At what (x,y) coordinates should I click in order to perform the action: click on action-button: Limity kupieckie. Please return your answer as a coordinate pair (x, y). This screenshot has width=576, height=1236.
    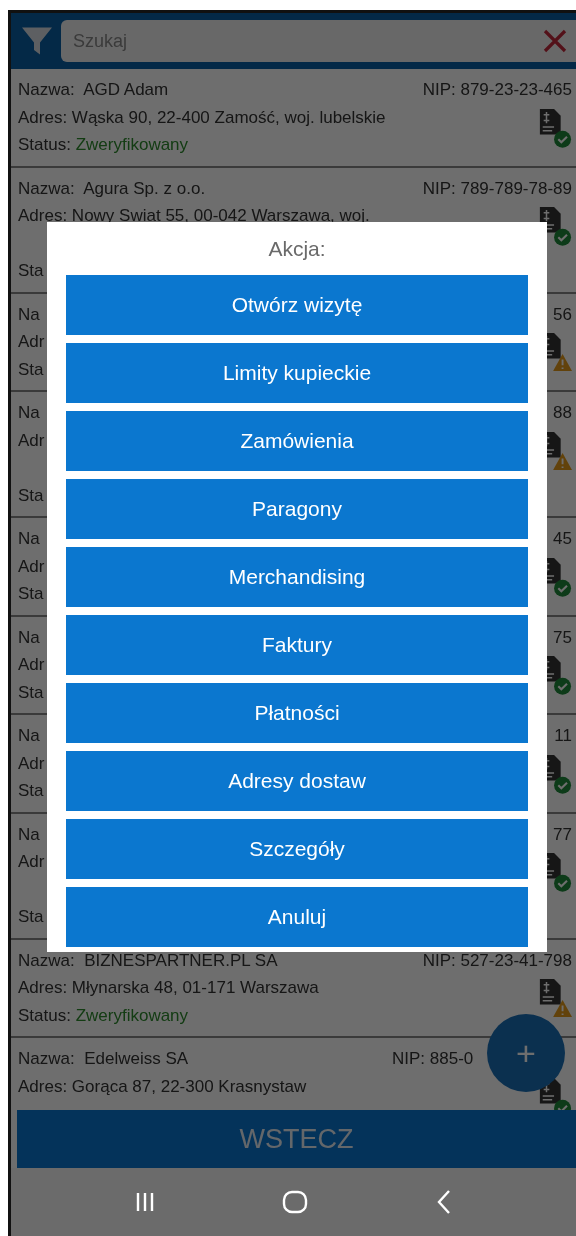
    Looking at the image, I should click on (297, 373).